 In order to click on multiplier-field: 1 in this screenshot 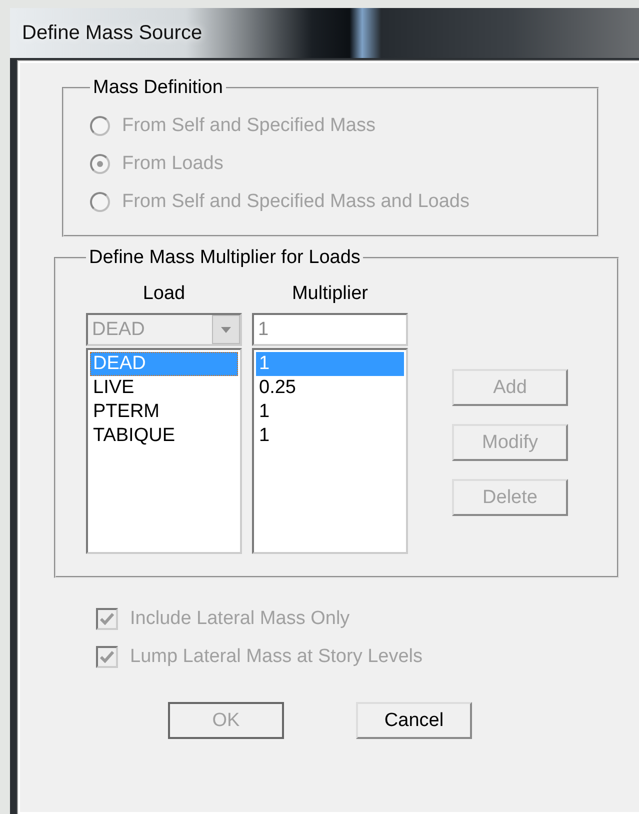, I will do `click(330, 329)`.